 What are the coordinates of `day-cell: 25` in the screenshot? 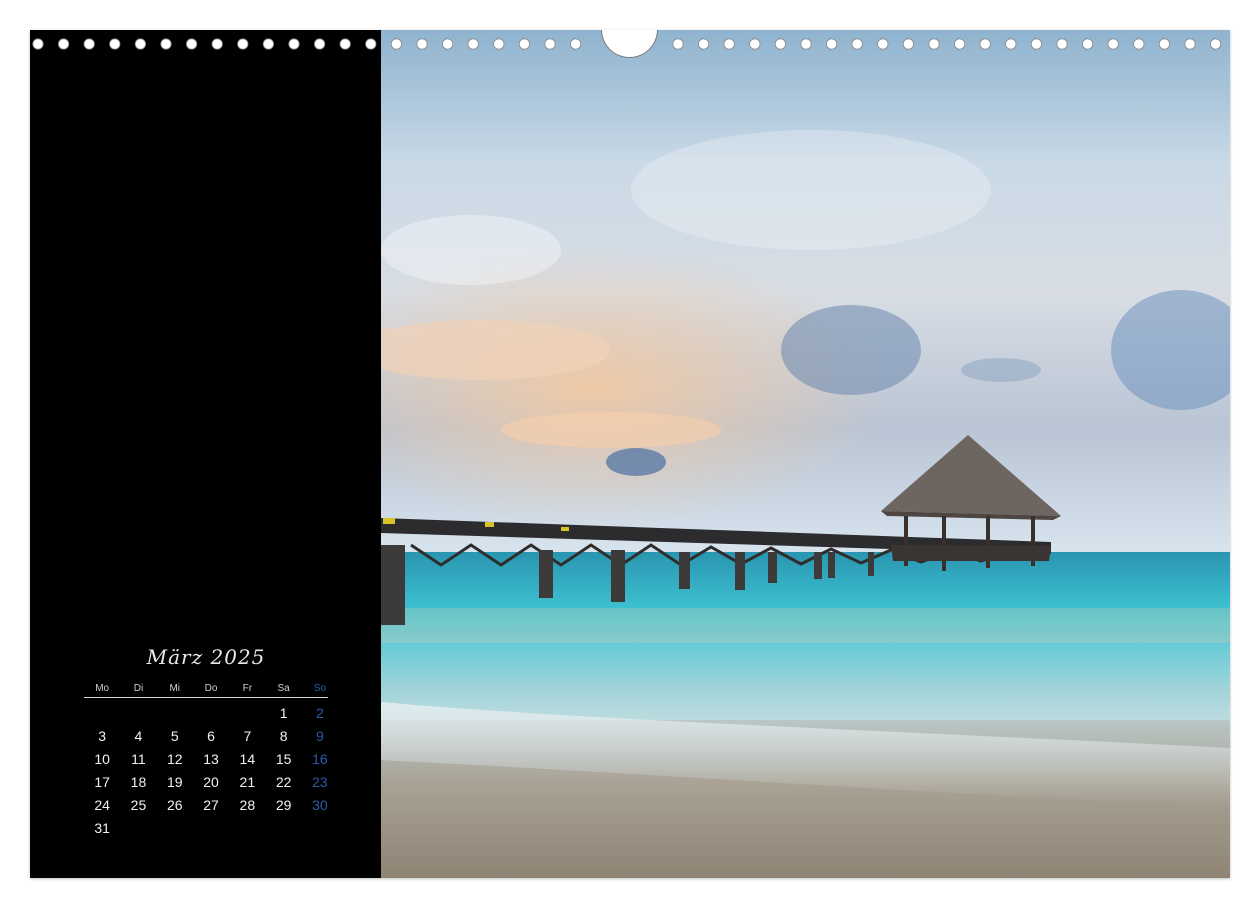 It's located at (138, 805).